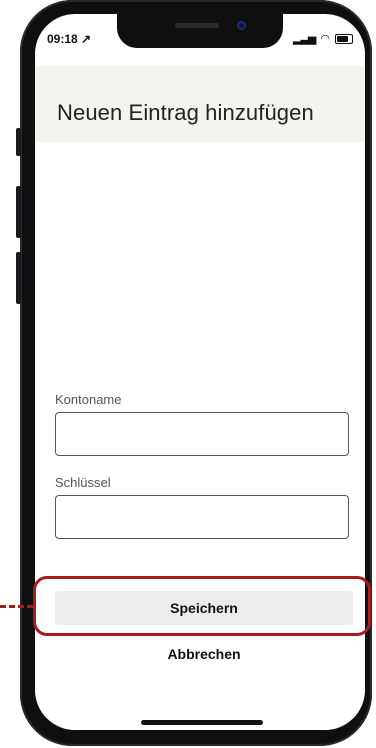  Describe the element at coordinates (202, 434) in the screenshot. I see `account-name-input` at that location.